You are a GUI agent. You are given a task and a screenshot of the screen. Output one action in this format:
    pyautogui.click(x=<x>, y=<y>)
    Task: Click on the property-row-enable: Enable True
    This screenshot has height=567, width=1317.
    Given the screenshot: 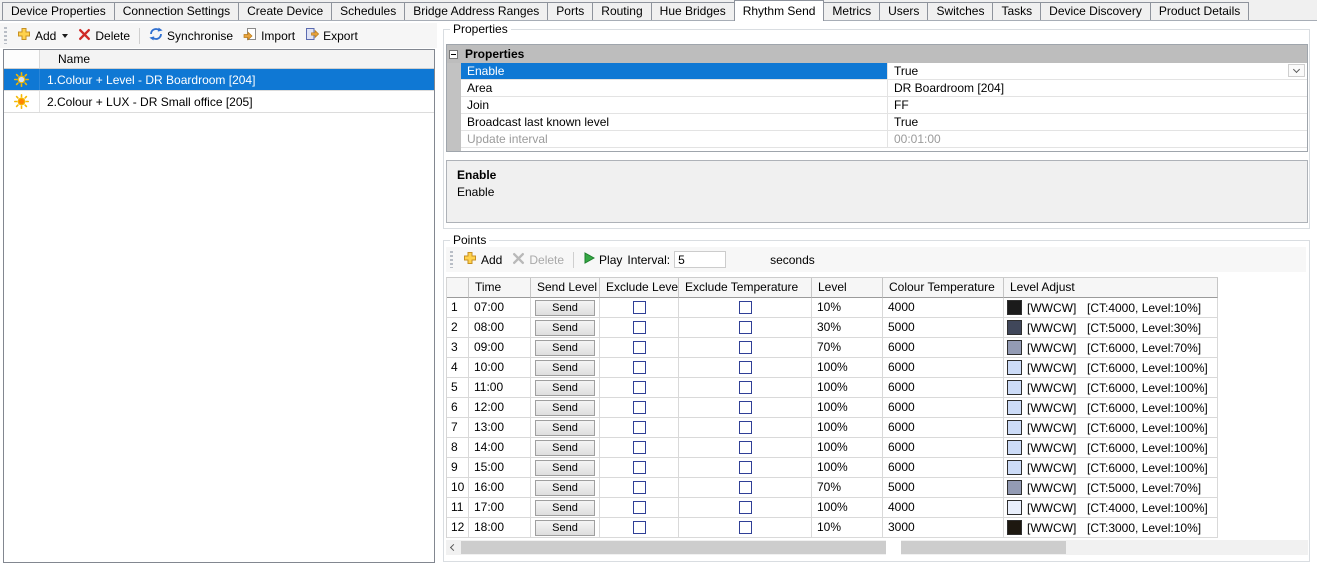 What is the action you would take?
    pyautogui.click(x=884, y=71)
    